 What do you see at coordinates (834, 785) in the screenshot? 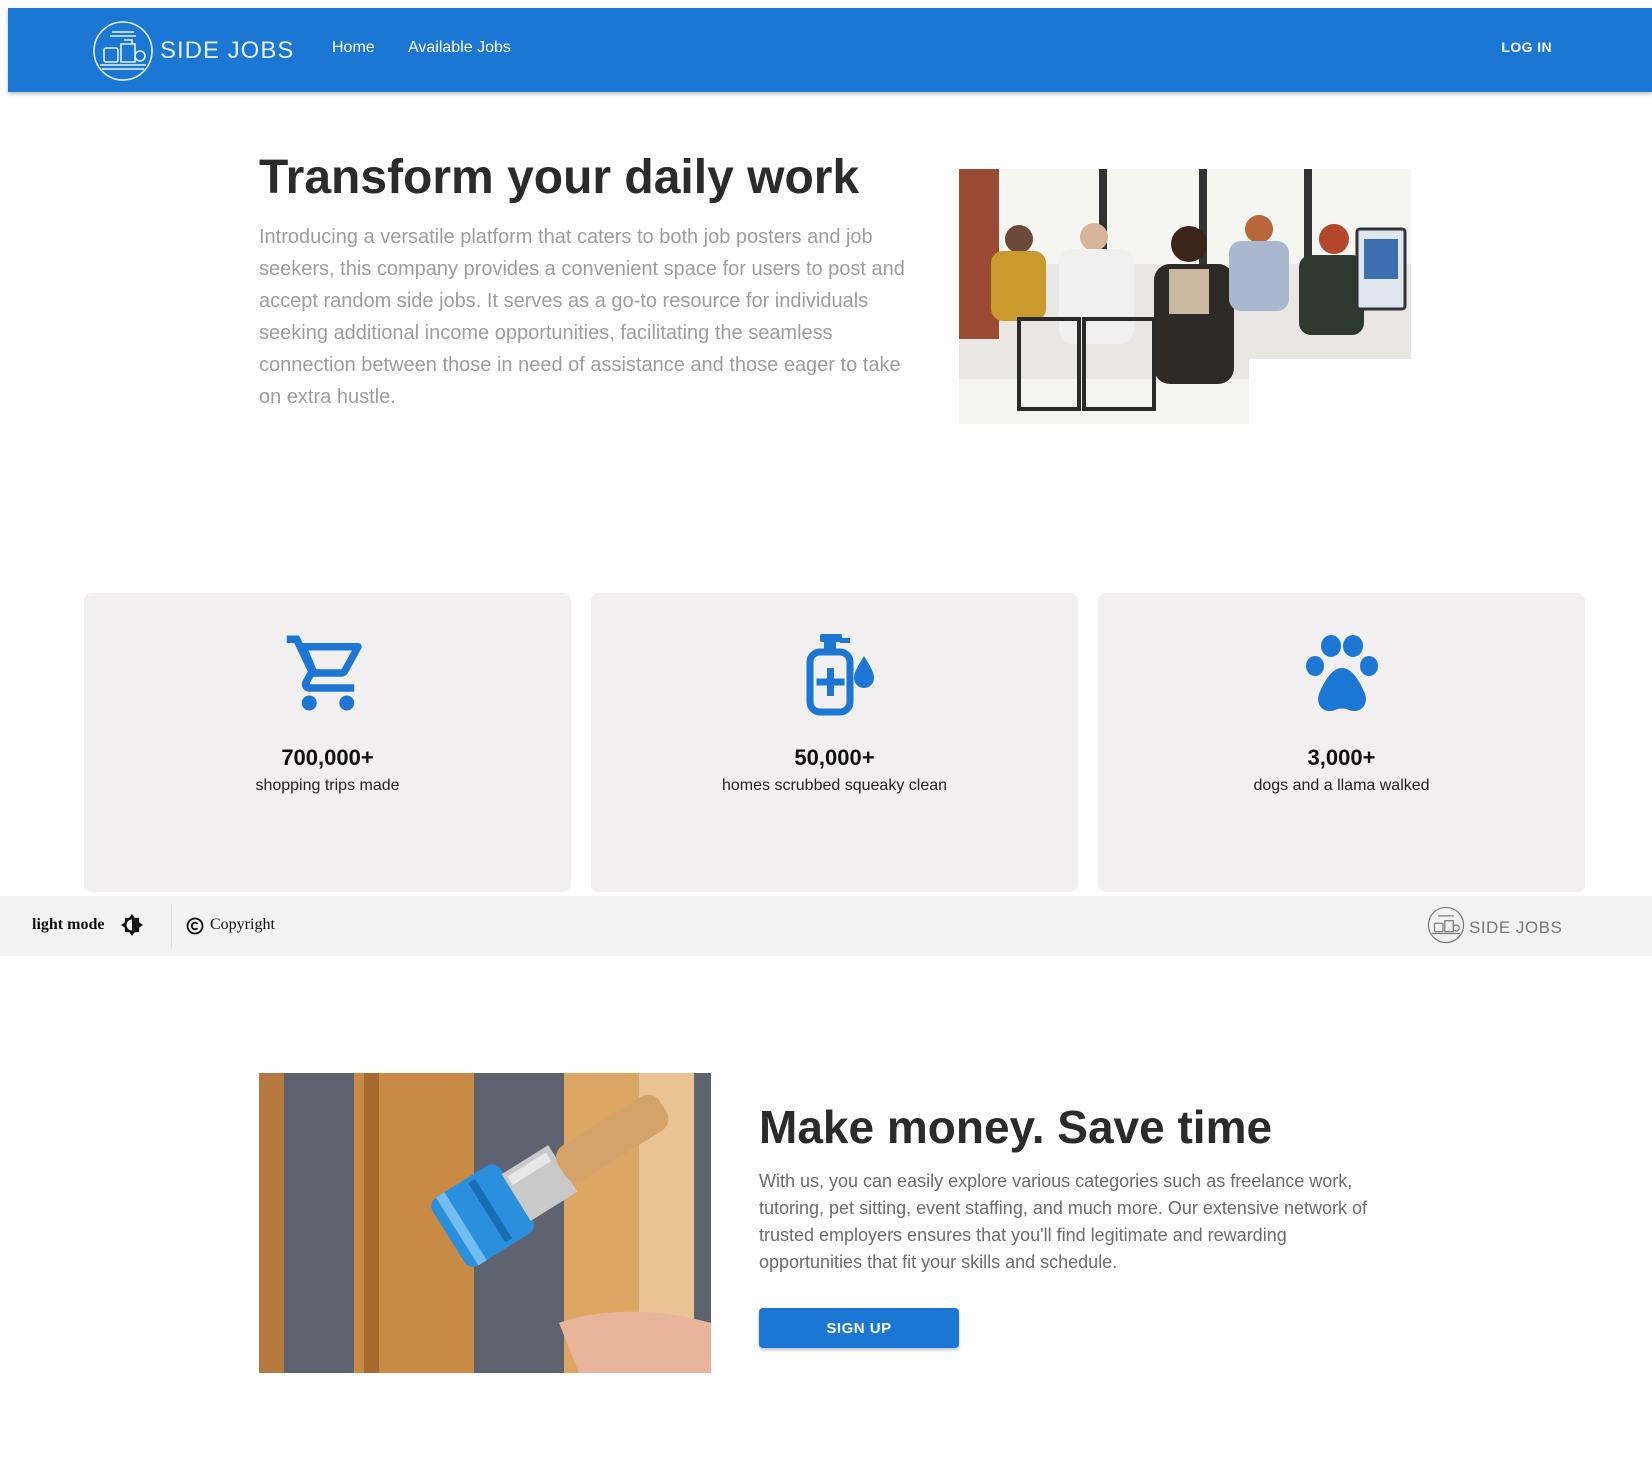
I see `stat-label: homes scrubbed squeaky clean` at bounding box center [834, 785].